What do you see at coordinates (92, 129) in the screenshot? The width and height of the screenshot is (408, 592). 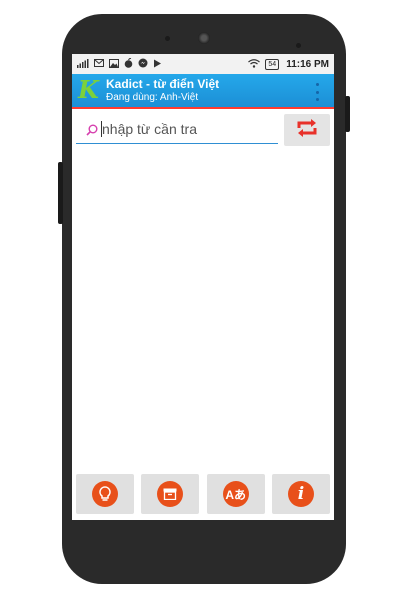 I see `search-icon` at bounding box center [92, 129].